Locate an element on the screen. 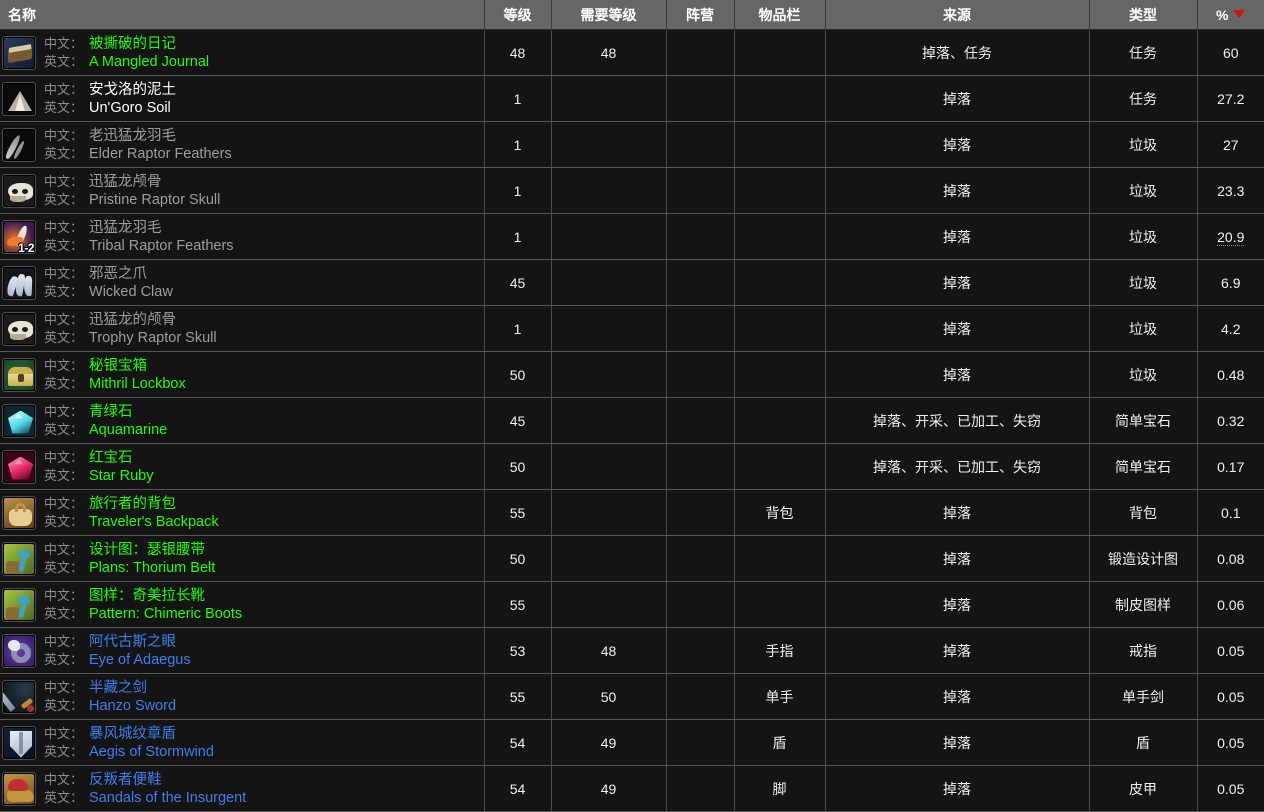  item-link-zh: 邪恶之爪 is located at coordinates (118, 274).